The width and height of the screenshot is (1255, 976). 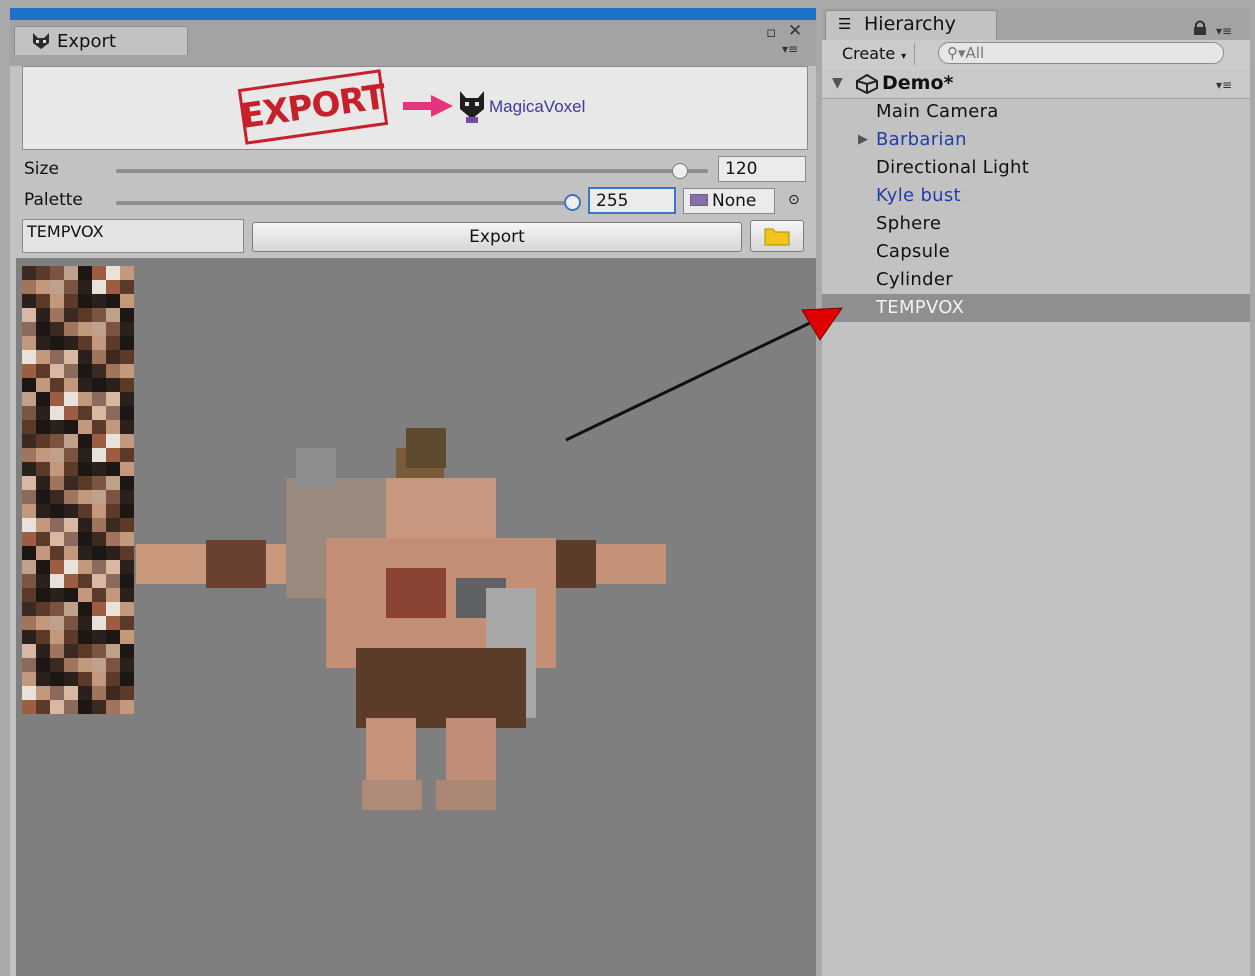 What do you see at coordinates (689, 381) in the screenshot?
I see `annotation-arrow-line` at bounding box center [689, 381].